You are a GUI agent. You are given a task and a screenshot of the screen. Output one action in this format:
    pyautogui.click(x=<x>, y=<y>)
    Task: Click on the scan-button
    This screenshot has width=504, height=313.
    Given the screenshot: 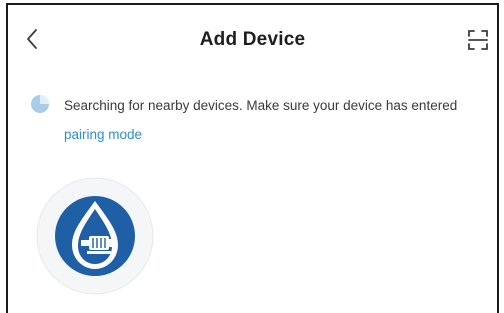 What is the action you would take?
    pyautogui.click(x=478, y=40)
    